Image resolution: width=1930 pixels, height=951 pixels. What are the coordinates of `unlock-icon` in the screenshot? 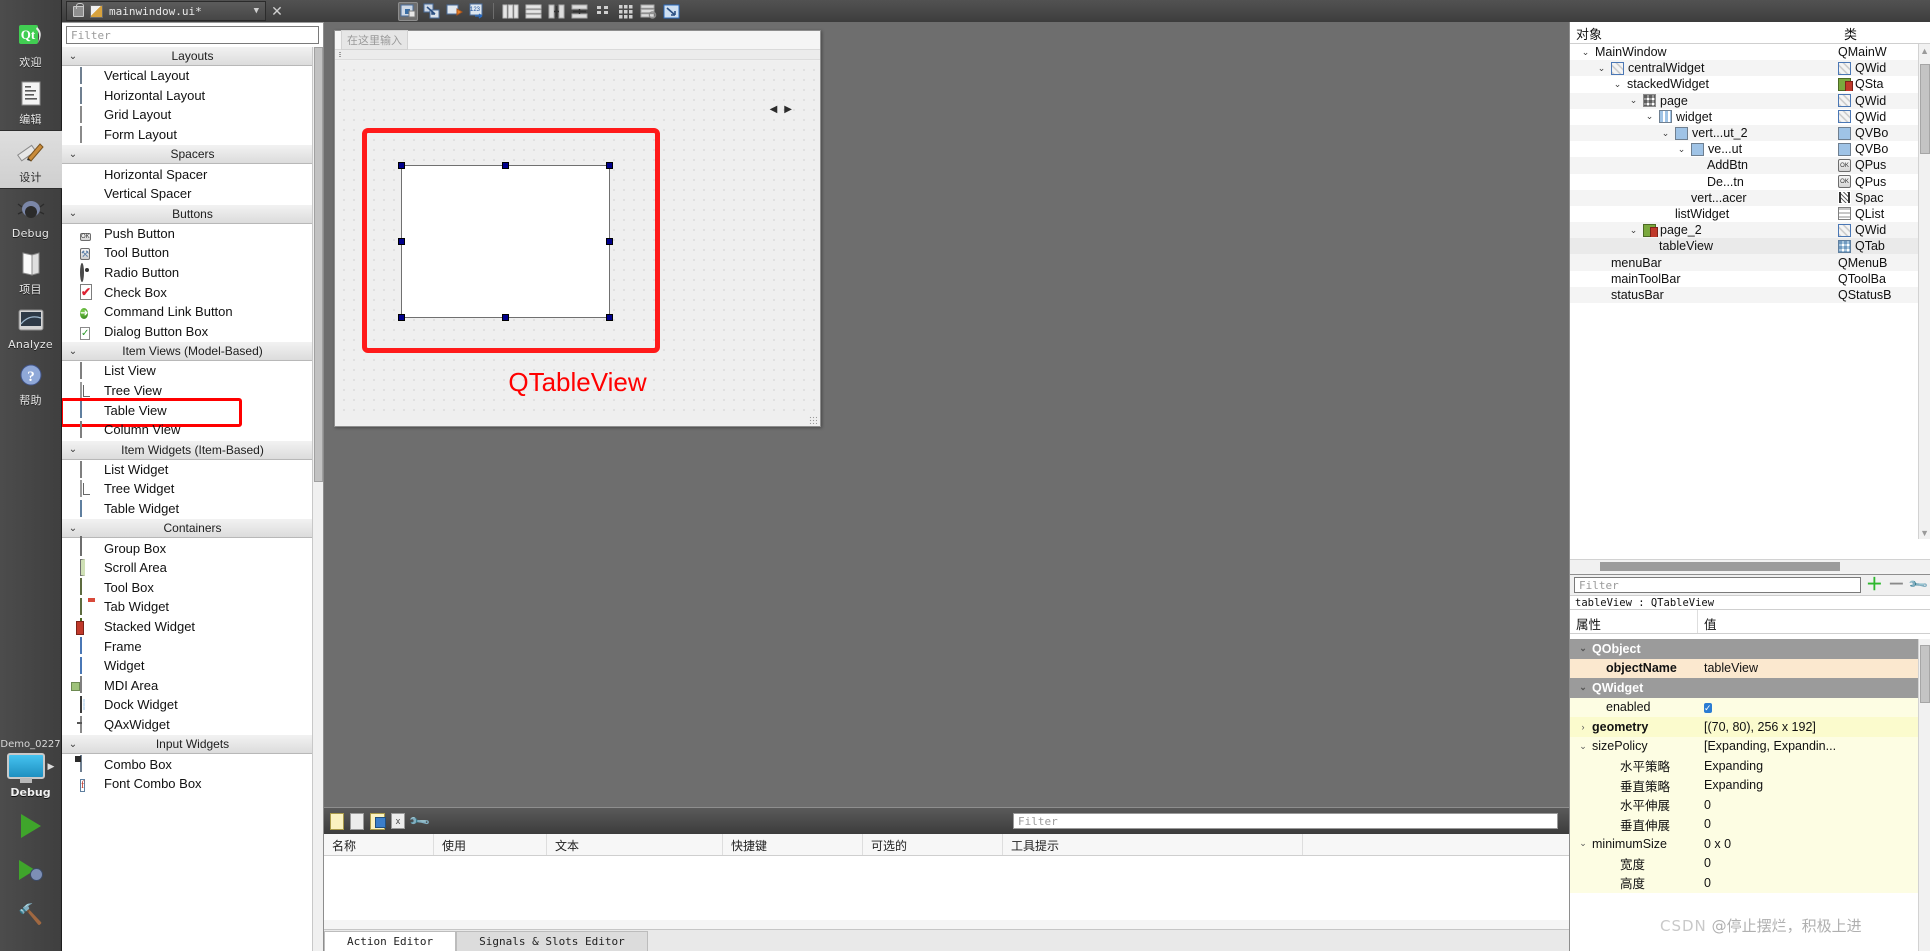 It's located at (78, 9).